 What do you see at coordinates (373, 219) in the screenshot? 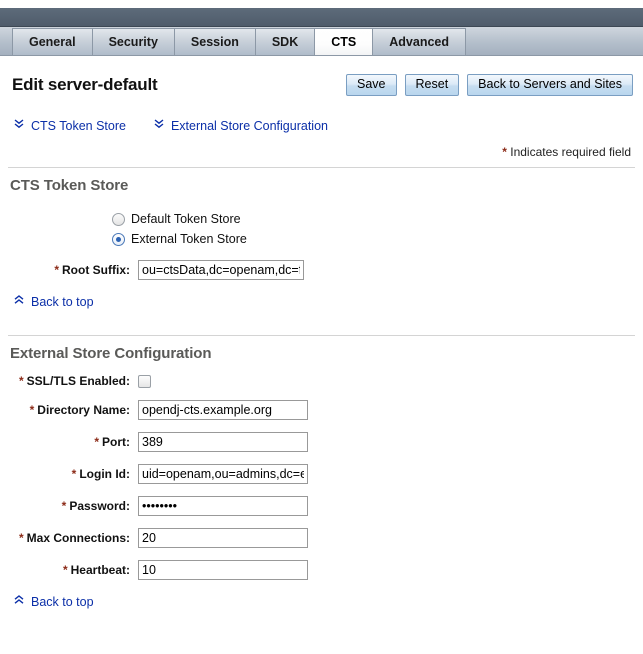
I see `radio-option-default-token-store: Default Token Store` at bounding box center [373, 219].